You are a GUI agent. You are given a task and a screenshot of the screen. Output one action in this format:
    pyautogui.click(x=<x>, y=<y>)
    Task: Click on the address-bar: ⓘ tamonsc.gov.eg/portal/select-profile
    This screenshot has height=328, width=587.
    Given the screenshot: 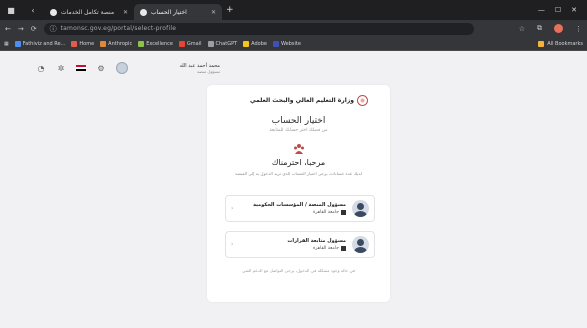 What is the action you would take?
    pyautogui.click(x=258, y=28)
    